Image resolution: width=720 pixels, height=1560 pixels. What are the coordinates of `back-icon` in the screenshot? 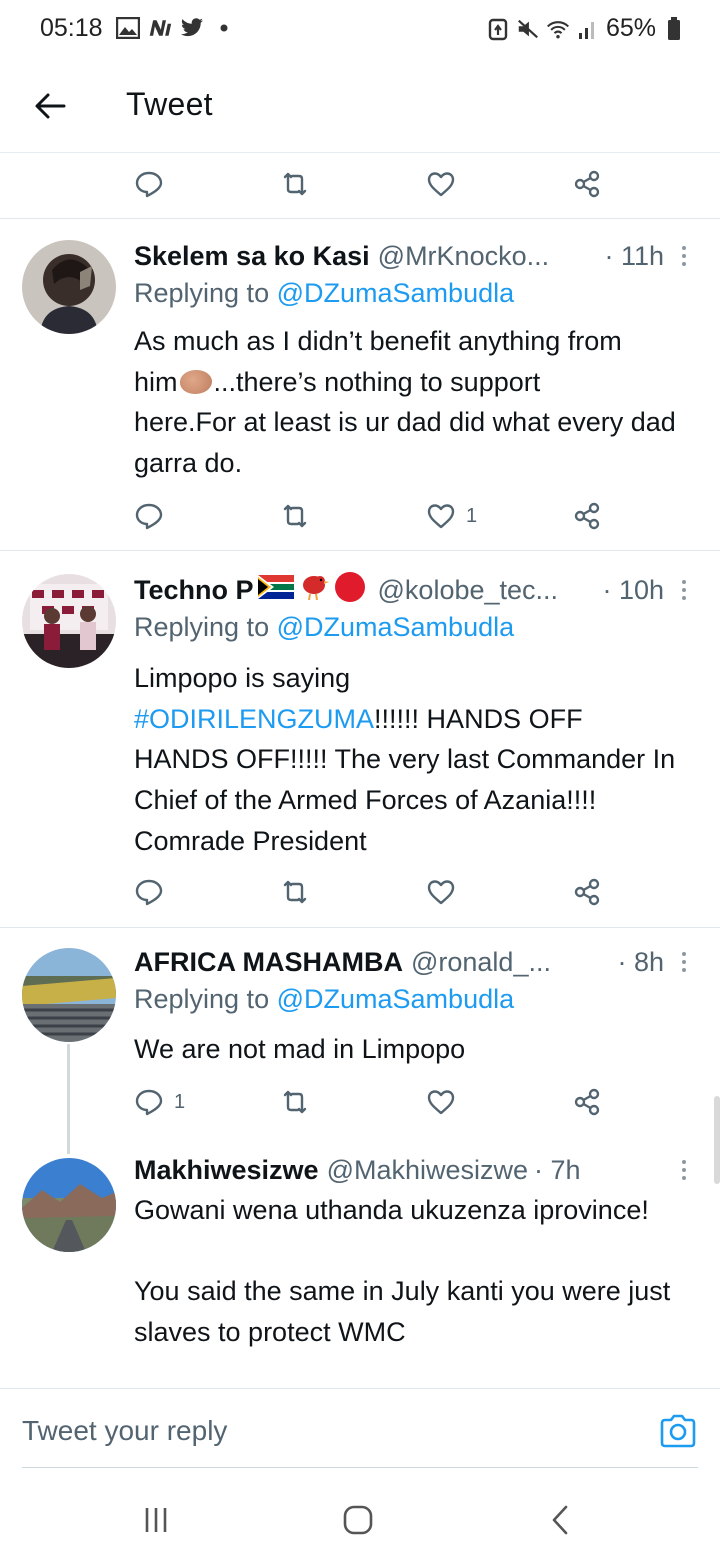 It's located at (560, 1520).